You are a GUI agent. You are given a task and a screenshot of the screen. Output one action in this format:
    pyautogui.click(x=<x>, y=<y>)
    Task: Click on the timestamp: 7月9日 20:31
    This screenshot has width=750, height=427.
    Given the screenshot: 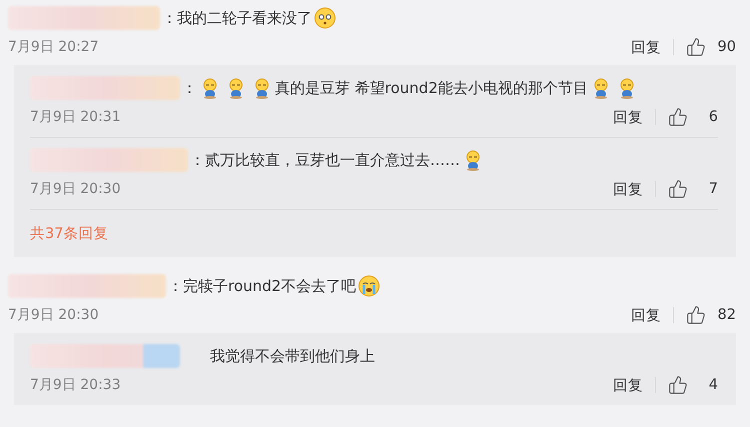 What is the action you would take?
    pyautogui.click(x=76, y=117)
    